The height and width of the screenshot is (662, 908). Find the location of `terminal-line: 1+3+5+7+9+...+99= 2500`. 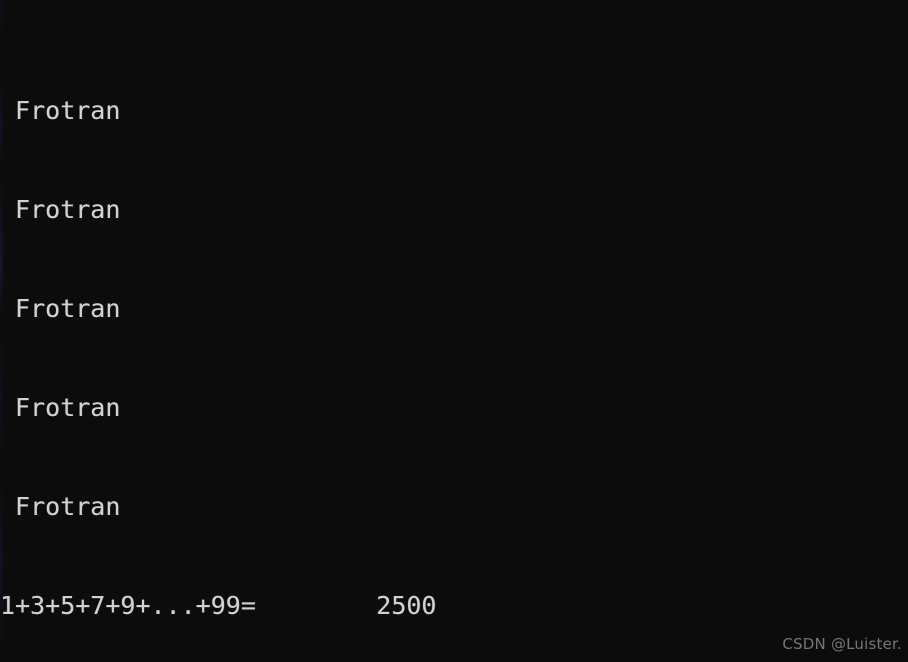

terminal-line: 1+3+5+7+9+...+99= 2500 is located at coordinates (218, 605).